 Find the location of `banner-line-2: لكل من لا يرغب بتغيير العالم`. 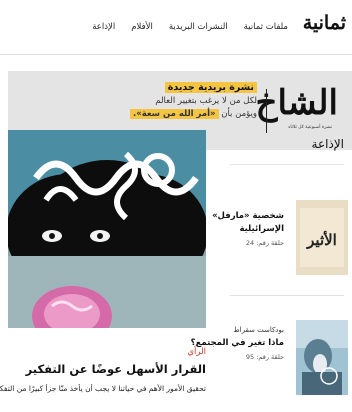

banner-line-2: لكل من لا يرغب بتغيير العالم is located at coordinates (206, 101).